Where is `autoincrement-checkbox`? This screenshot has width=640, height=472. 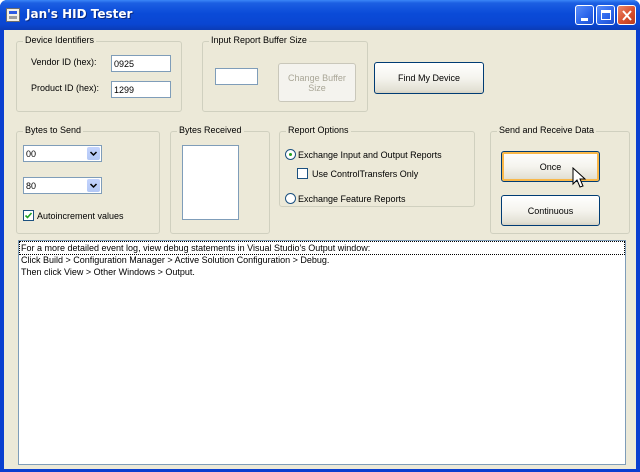 autoincrement-checkbox is located at coordinates (28, 215).